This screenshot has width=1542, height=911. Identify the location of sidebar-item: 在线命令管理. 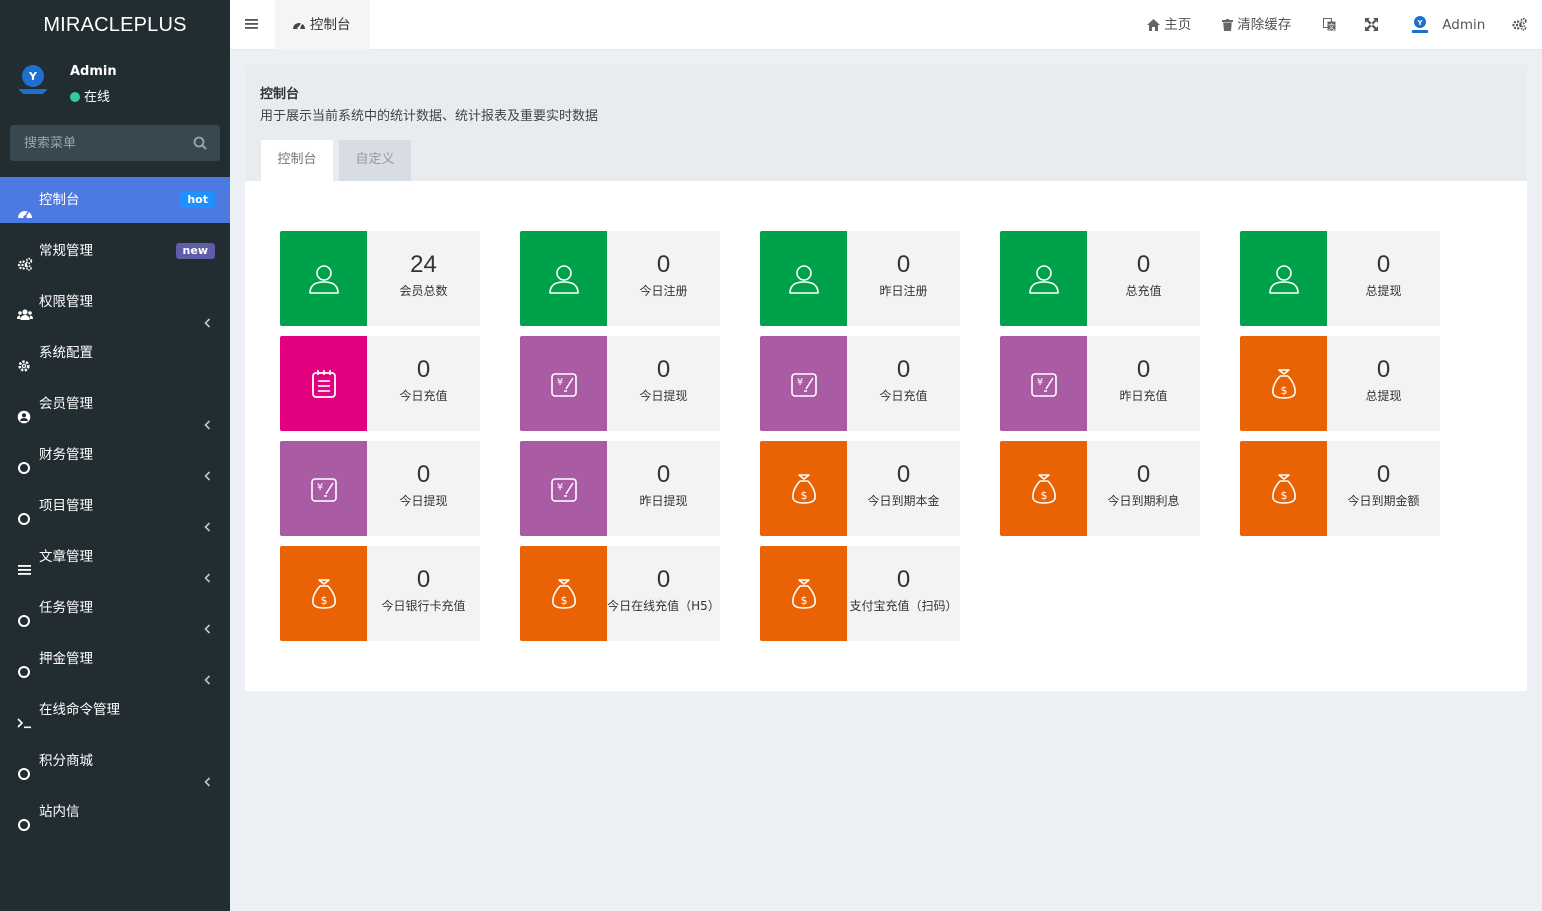
(115, 712).